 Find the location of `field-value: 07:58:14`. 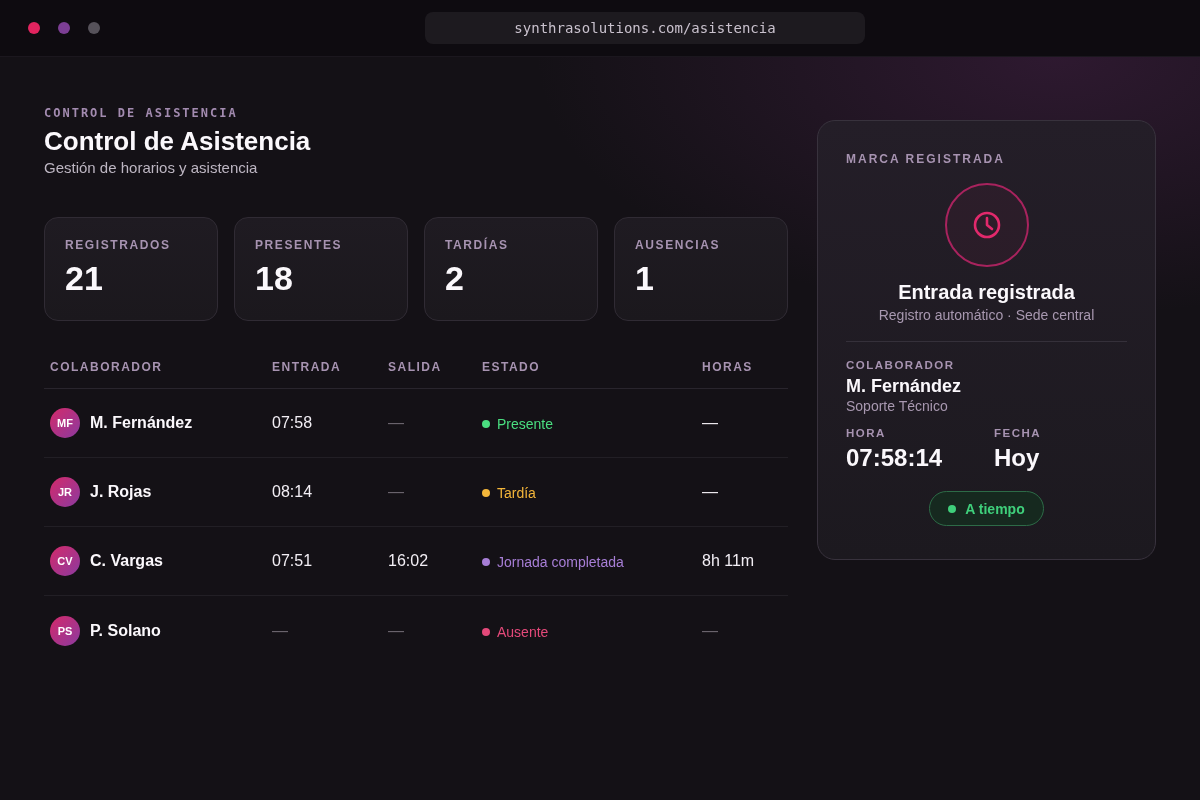

field-value: 07:58:14 is located at coordinates (895, 458).